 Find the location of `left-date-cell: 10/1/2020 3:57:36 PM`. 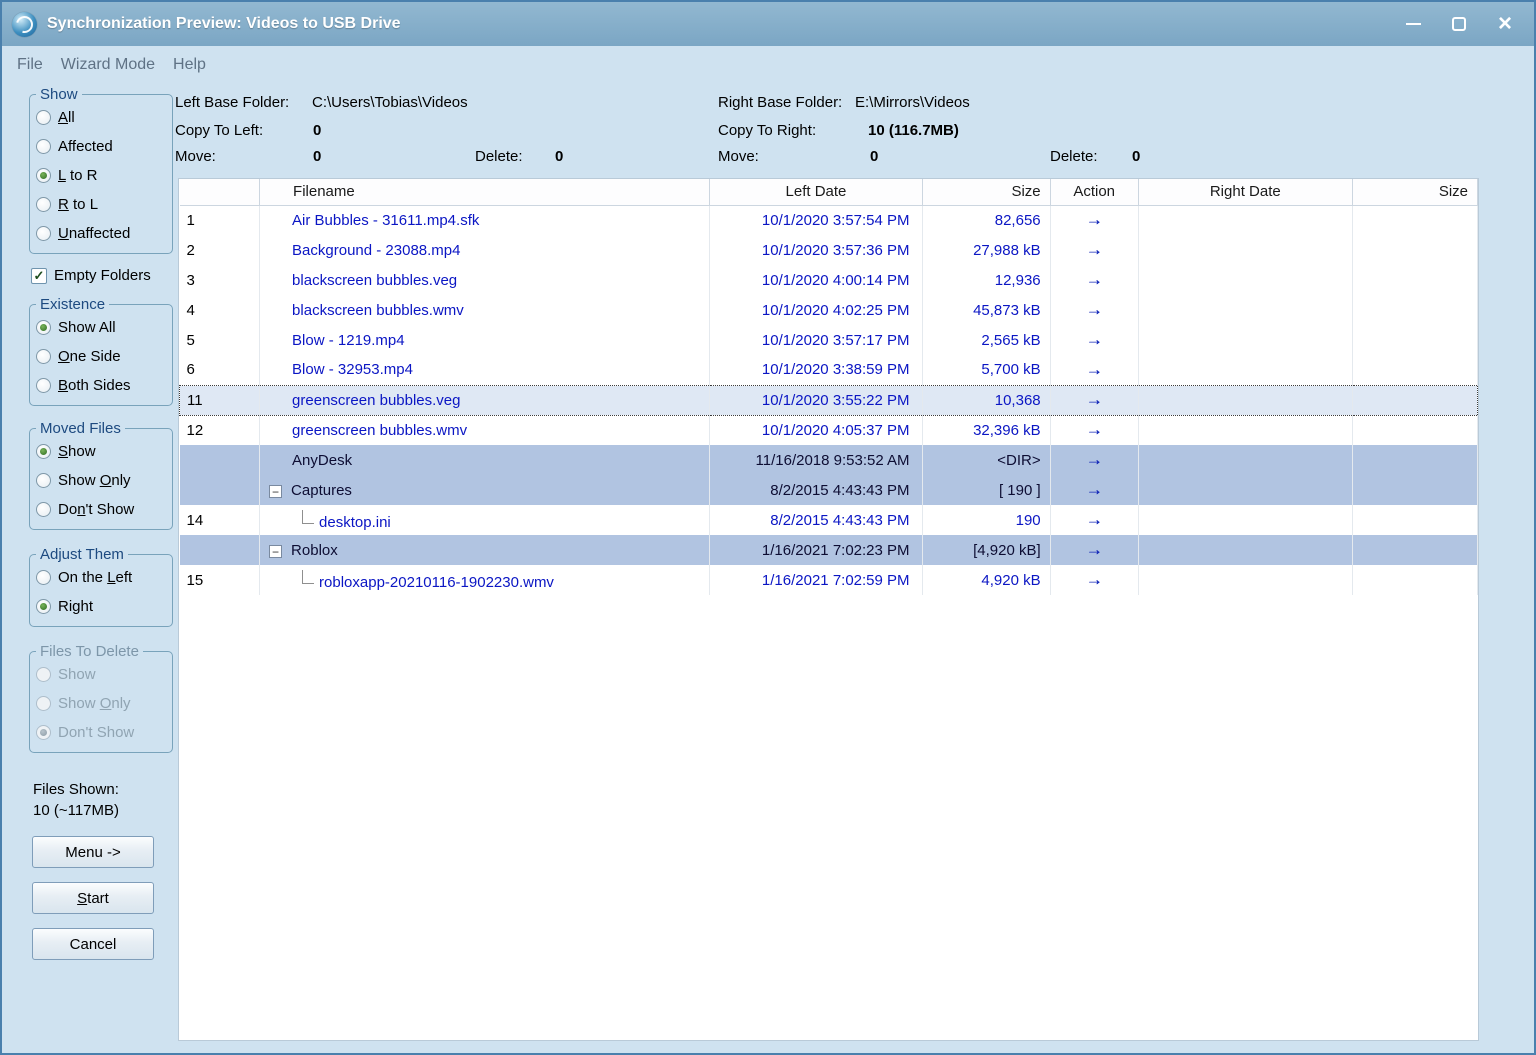

left-date-cell: 10/1/2020 3:57:36 PM is located at coordinates (816, 250).